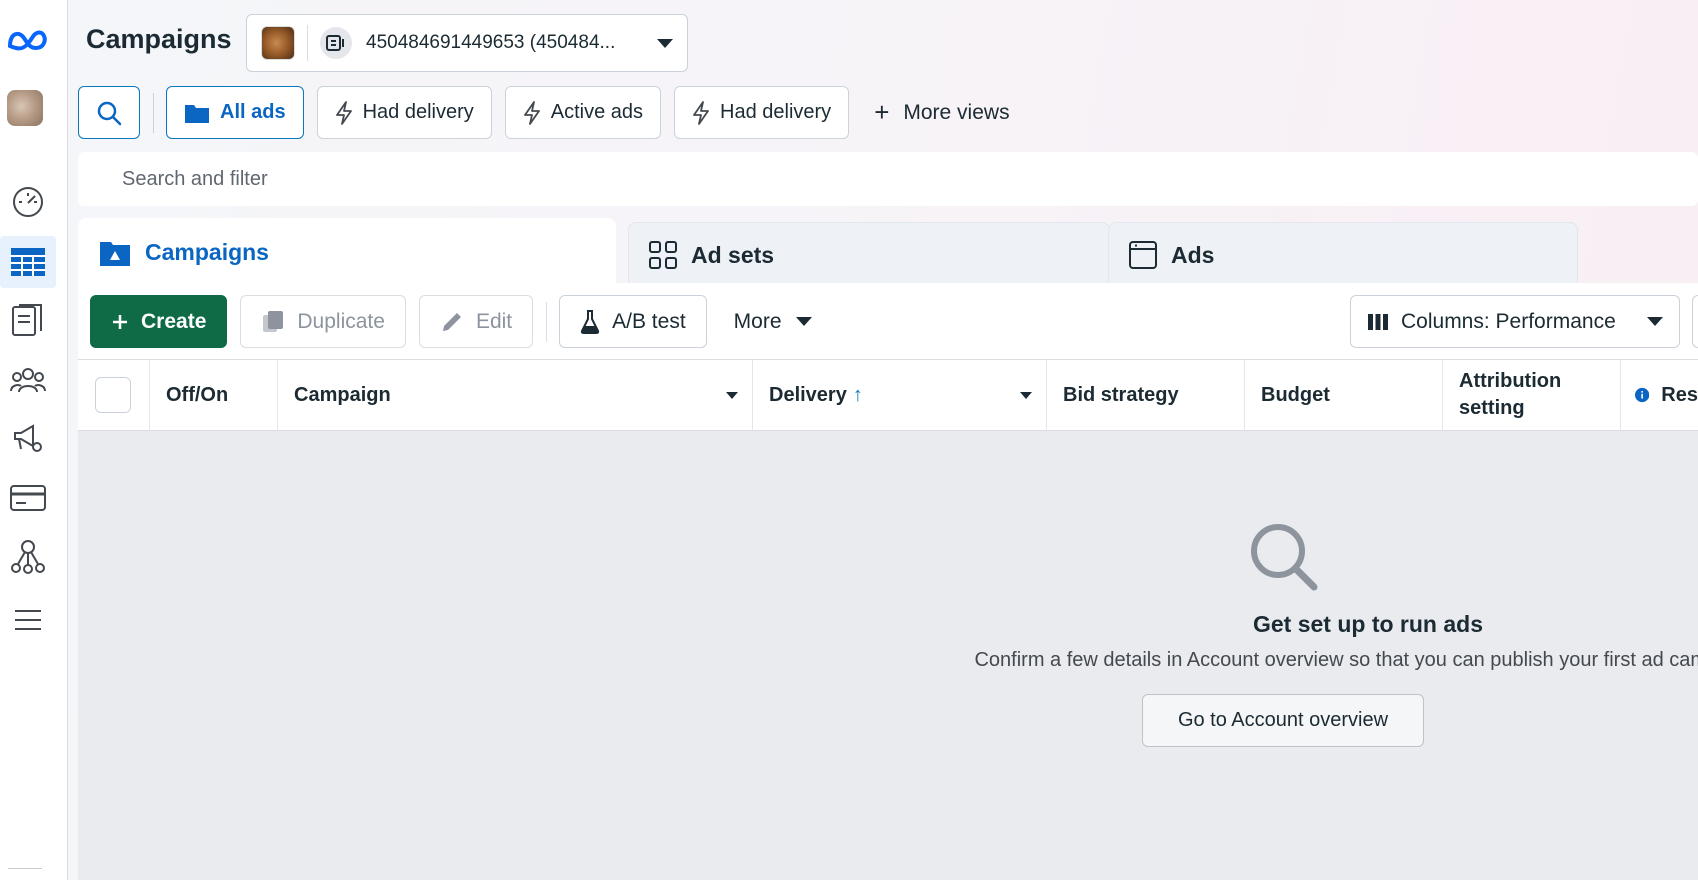 The height and width of the screenshot is (880, 1698). I want to click on ad-account-icon, so click(336, 43).